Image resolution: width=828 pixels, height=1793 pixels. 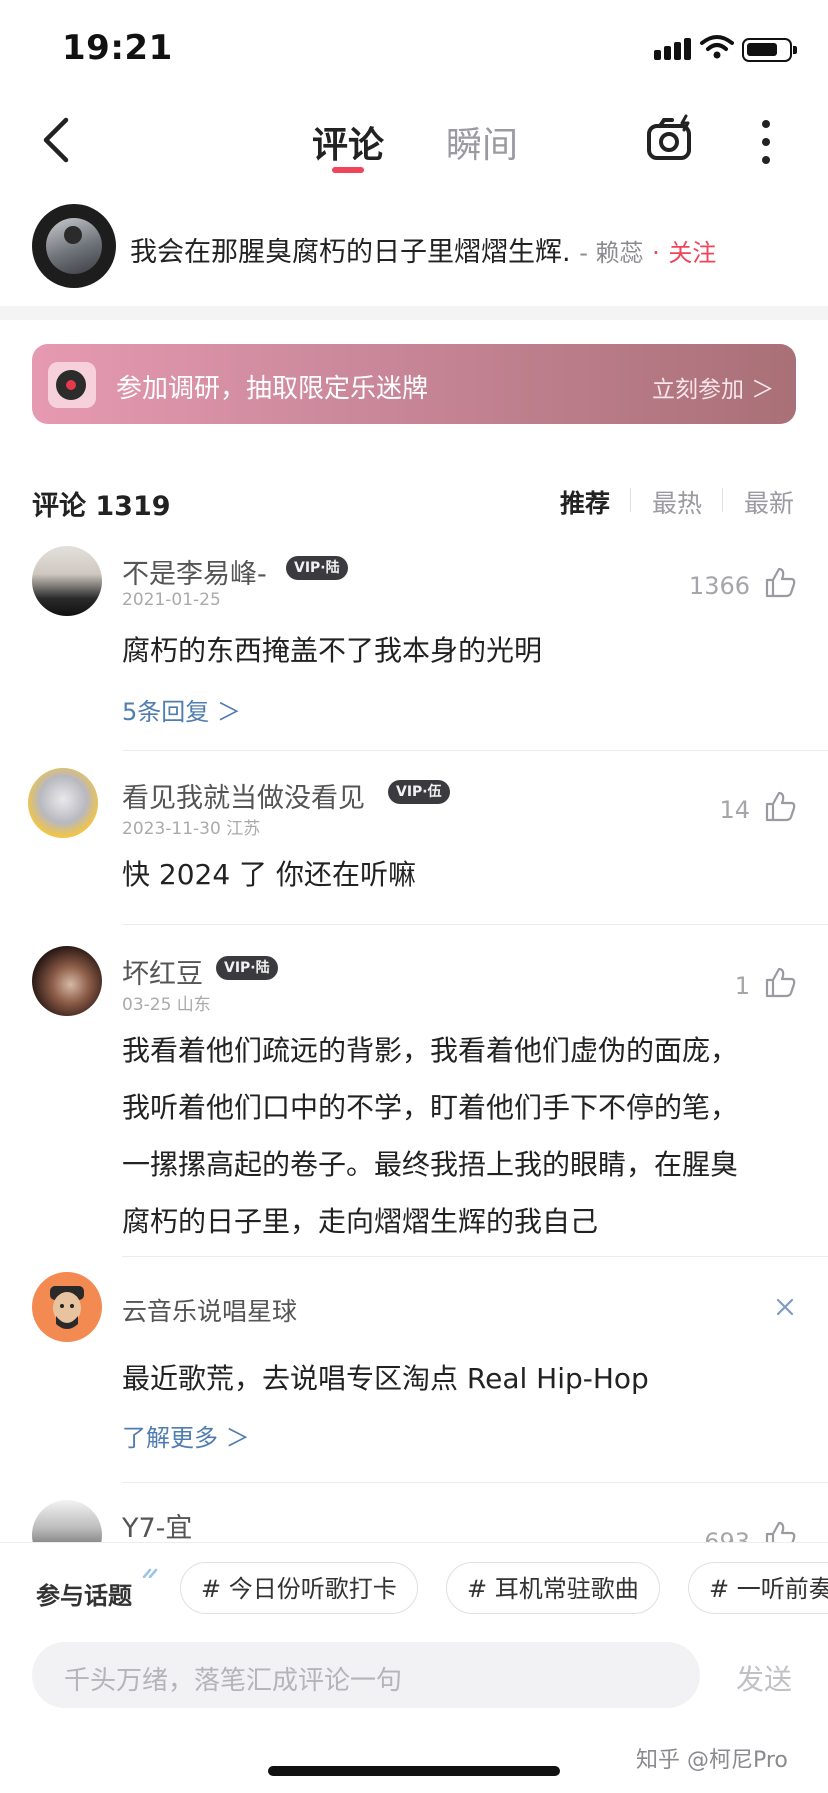 I want to click on comment-text-line: 腐朽的日子里，走向熠熠生辉的我自己, so click(x=360, y=1221).